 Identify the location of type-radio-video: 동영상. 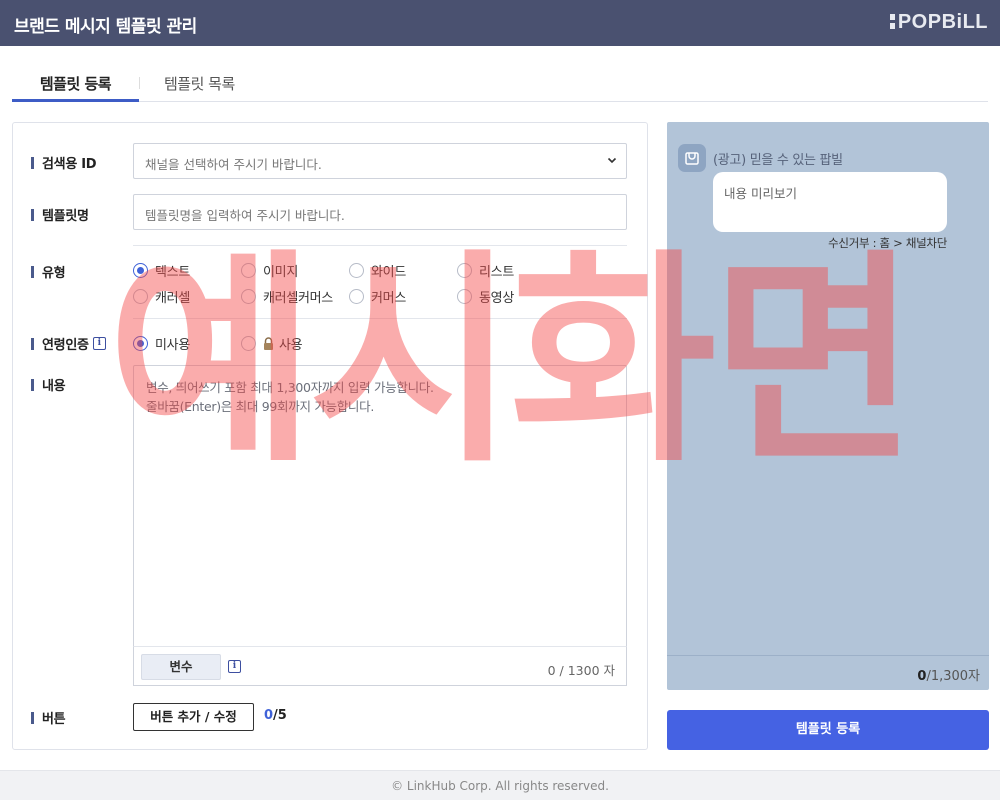
(485, 296).